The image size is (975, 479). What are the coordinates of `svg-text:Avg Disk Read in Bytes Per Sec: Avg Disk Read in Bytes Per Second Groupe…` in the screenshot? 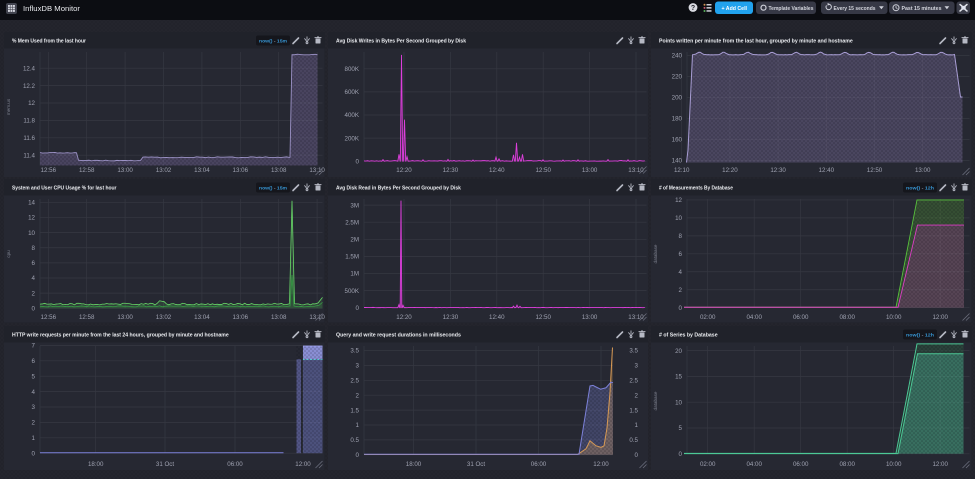 It's located at (398, 189).